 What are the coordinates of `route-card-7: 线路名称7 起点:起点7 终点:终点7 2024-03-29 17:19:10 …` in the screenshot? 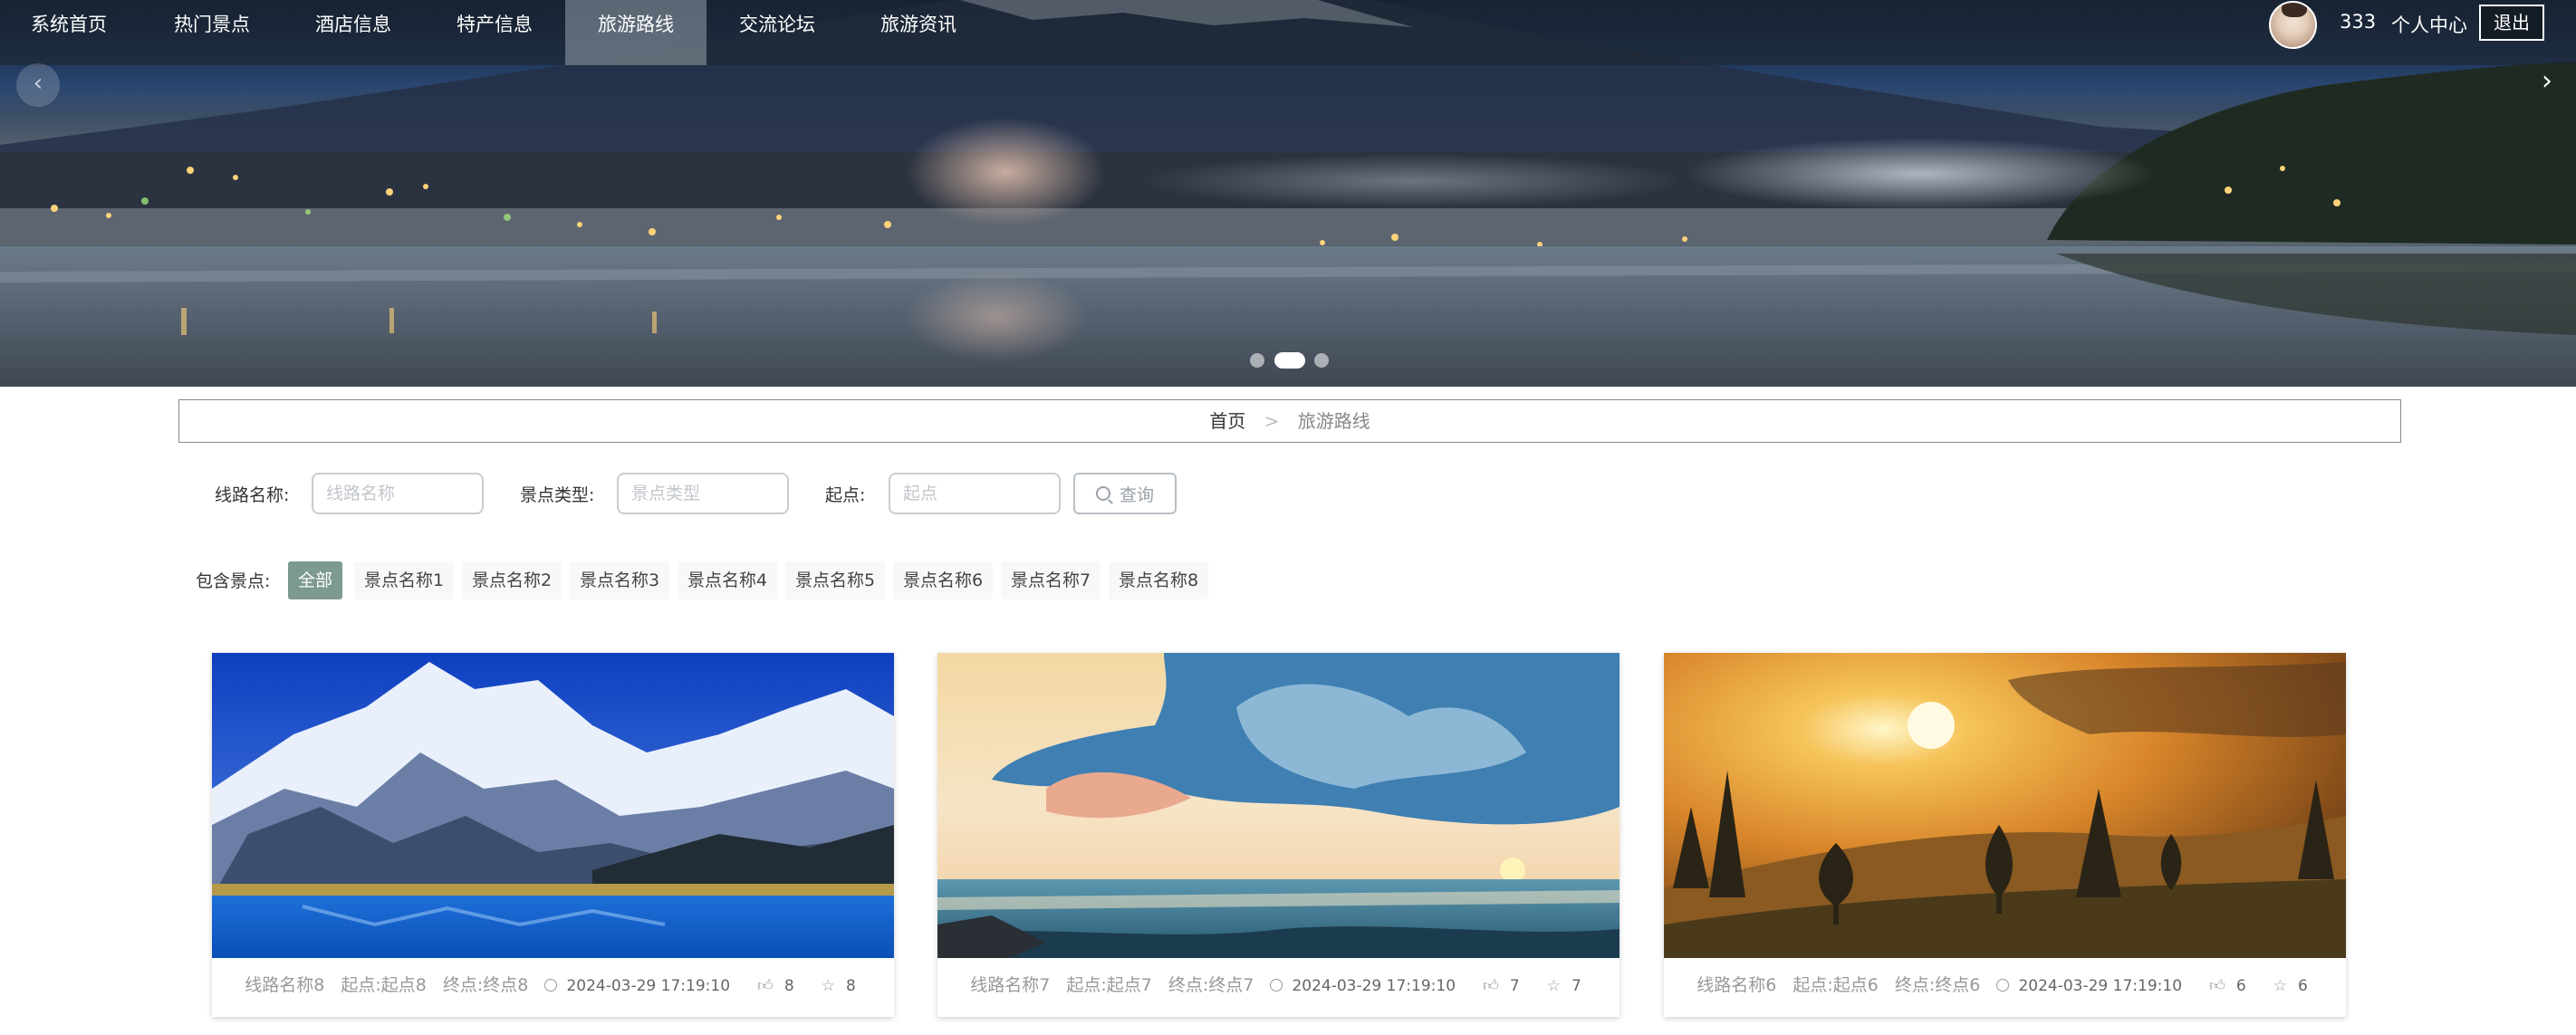 It's located at (1278, 835).